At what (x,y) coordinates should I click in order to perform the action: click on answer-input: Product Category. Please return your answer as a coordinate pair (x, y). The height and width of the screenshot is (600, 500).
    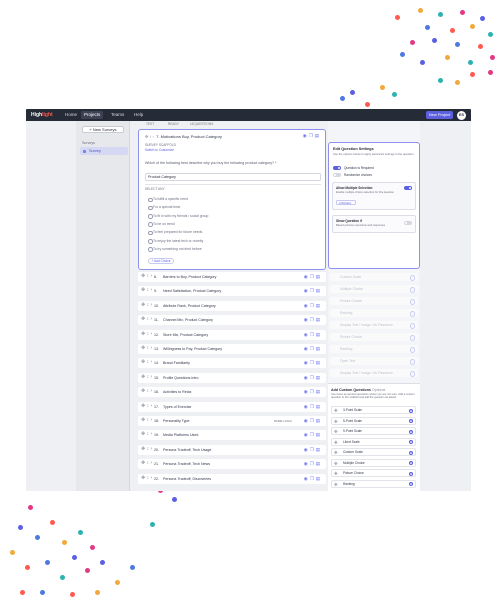
    Looking at the image, I should click on (233, 177).